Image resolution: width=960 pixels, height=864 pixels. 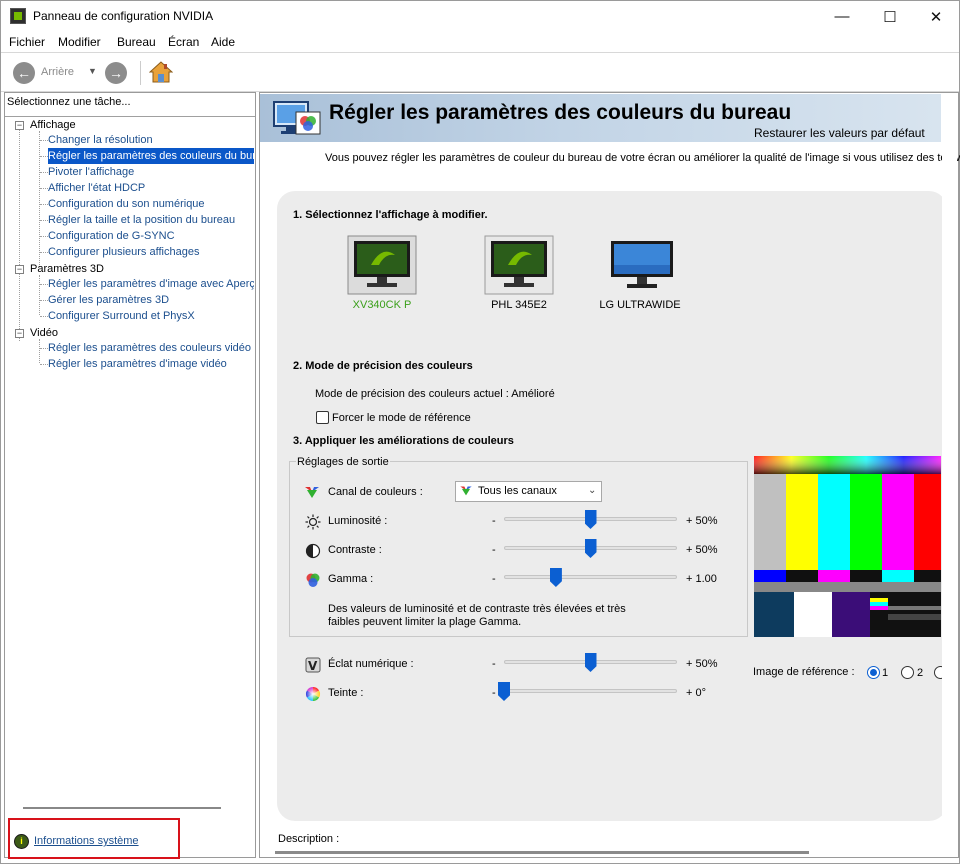 What do you see at coordinates (223, 42) in the screenshot?
I see `menu-aide: Aide` at bounding box center [223, 42].